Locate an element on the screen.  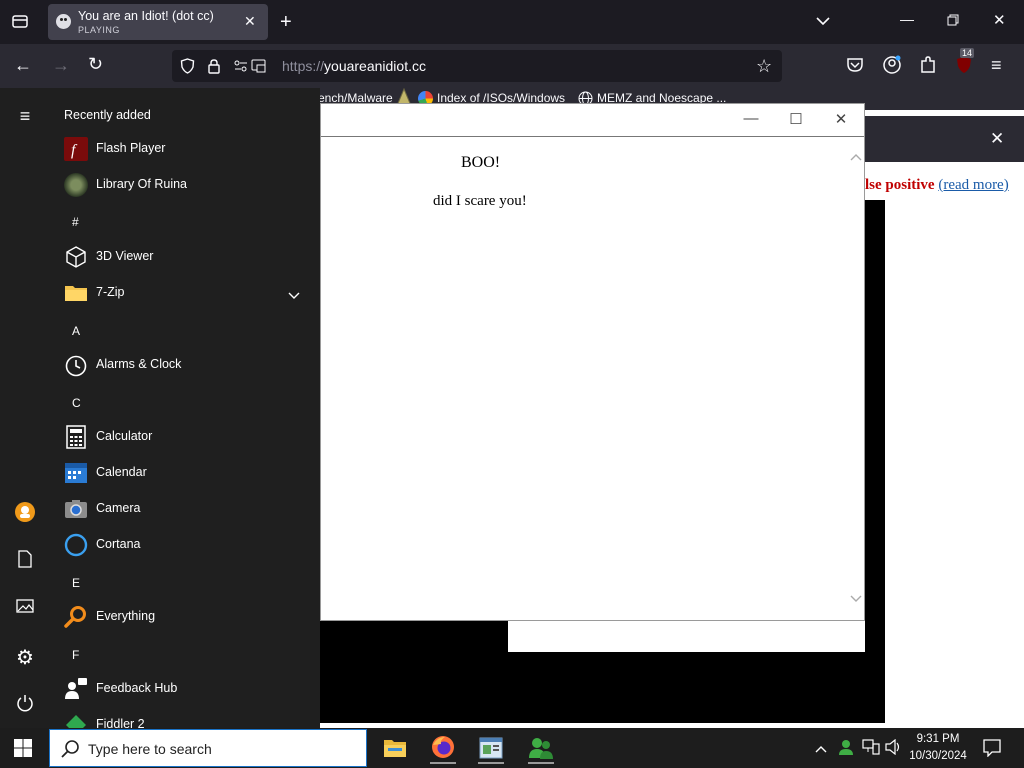
cube-icon is located at coordinates (76, 257).